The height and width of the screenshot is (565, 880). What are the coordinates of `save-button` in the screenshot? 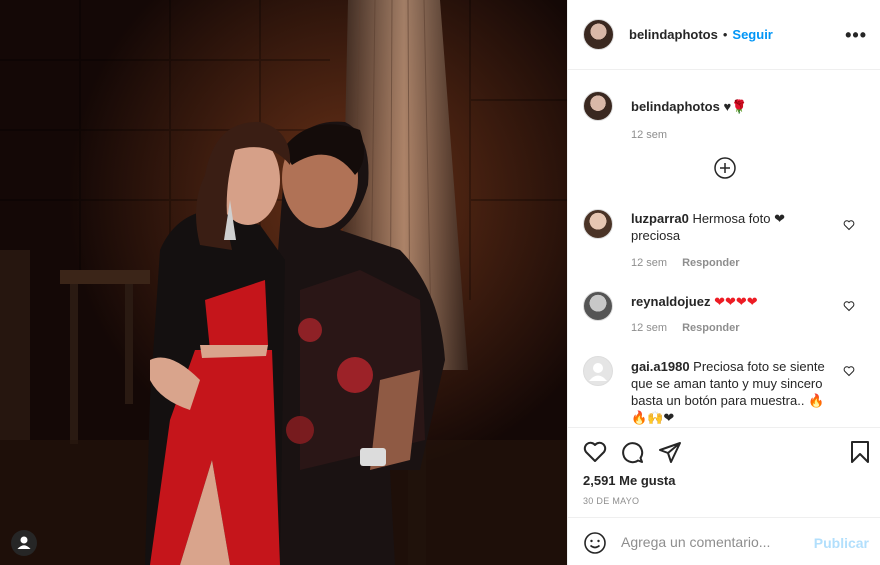 It's located at (860, 452).